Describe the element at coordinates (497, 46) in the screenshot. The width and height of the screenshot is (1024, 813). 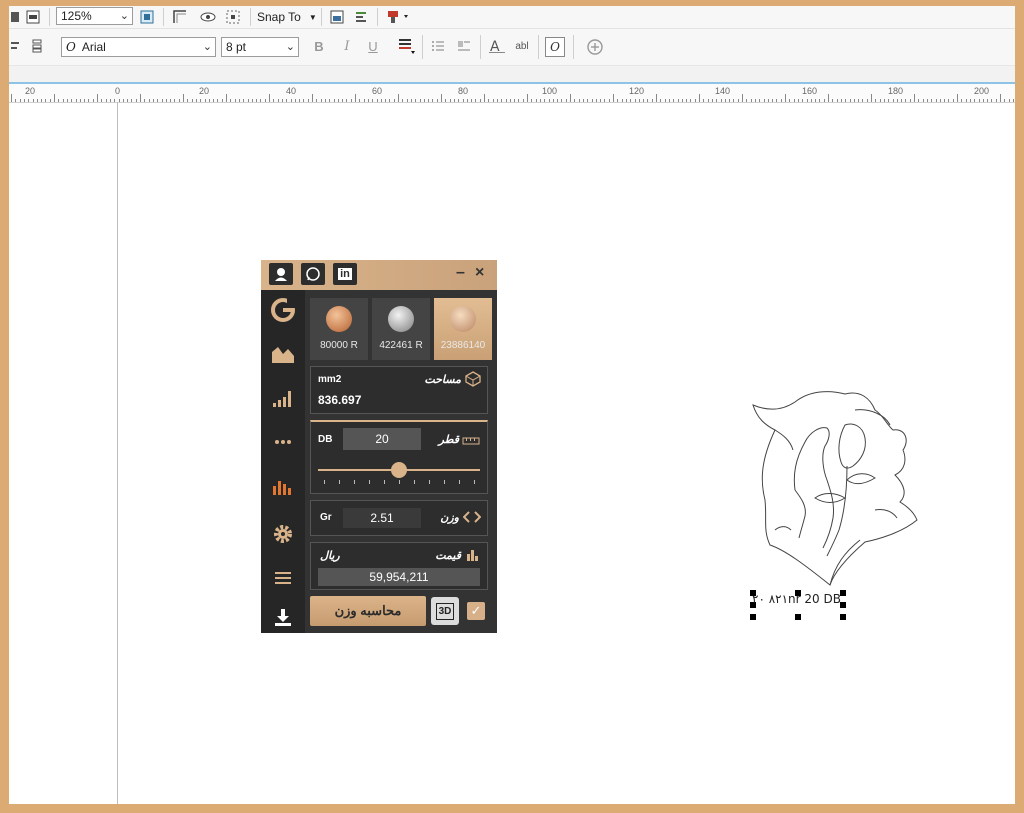
I see `text-properties-icon: A` at that location.